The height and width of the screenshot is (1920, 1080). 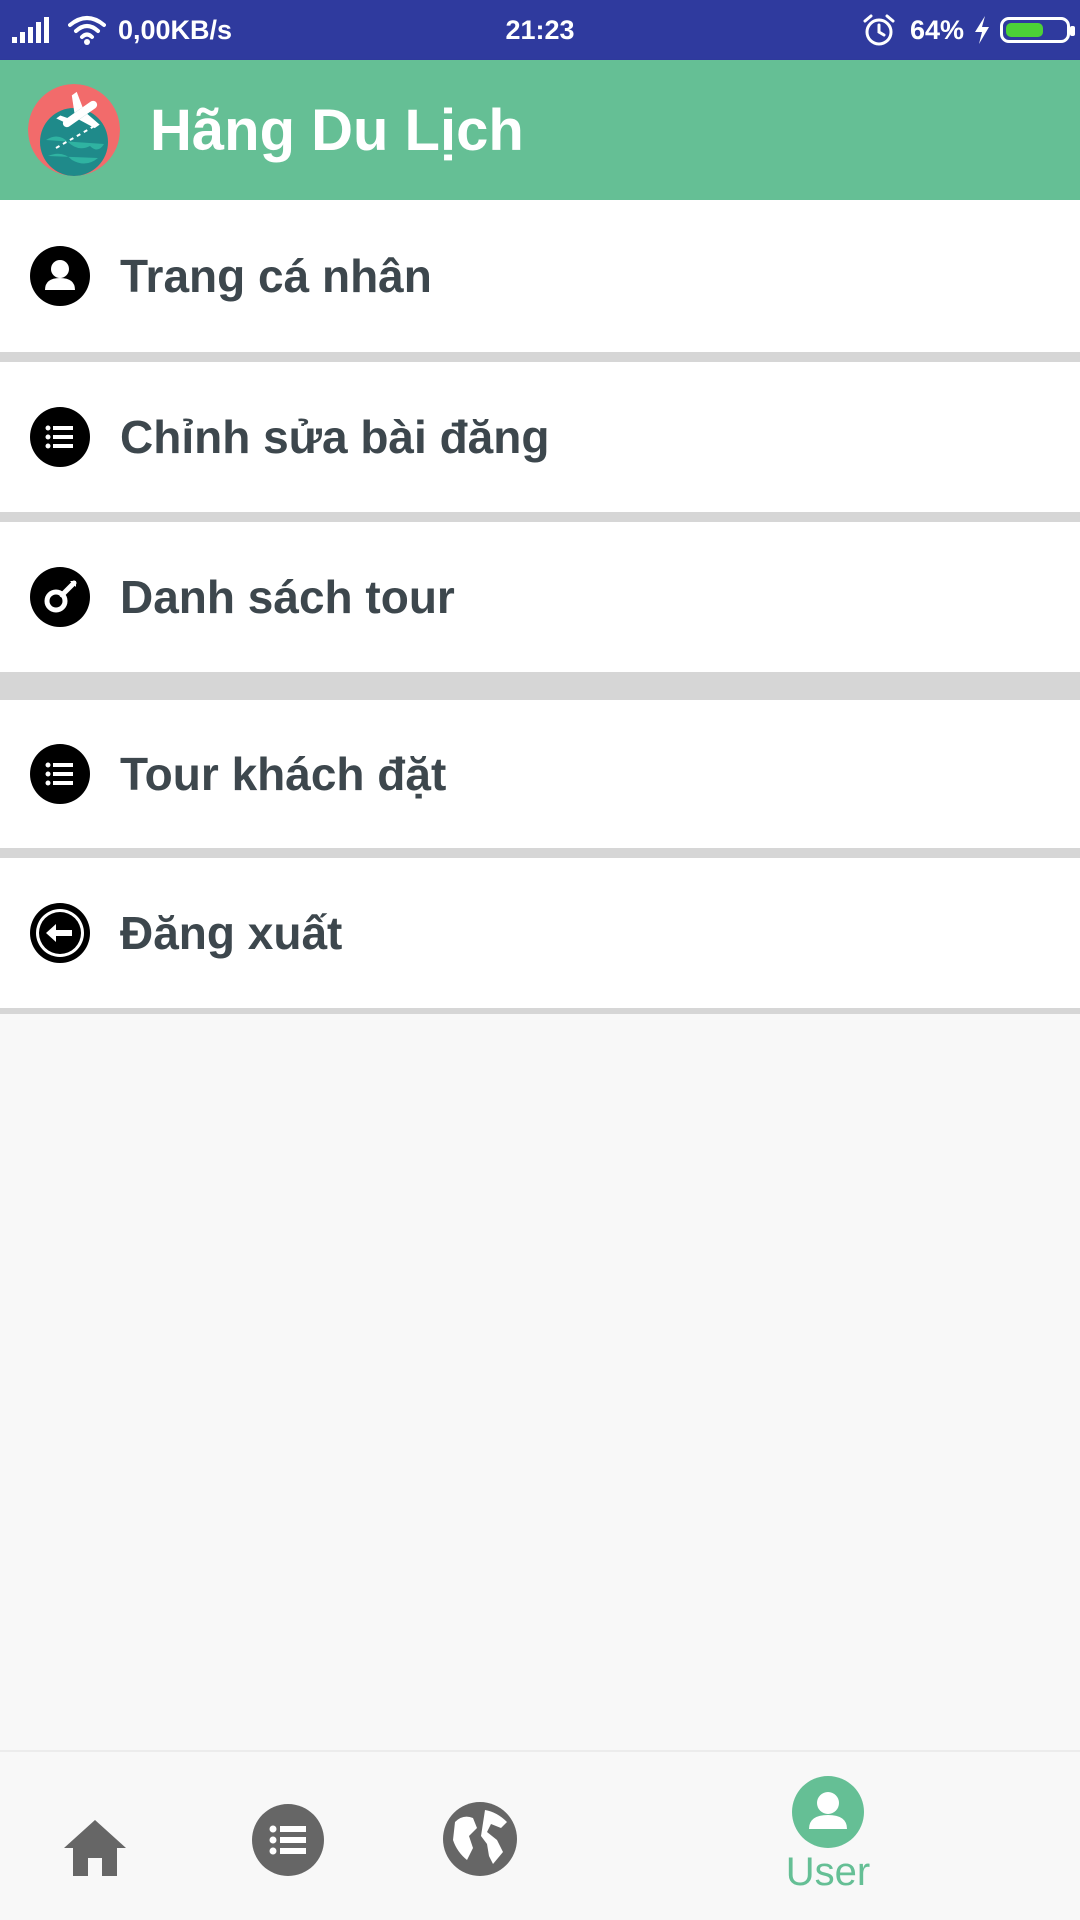 What do you see at coordinates (982, 30) in the screenshot?
I see `charging-icon` at bounding box center [982, 30].